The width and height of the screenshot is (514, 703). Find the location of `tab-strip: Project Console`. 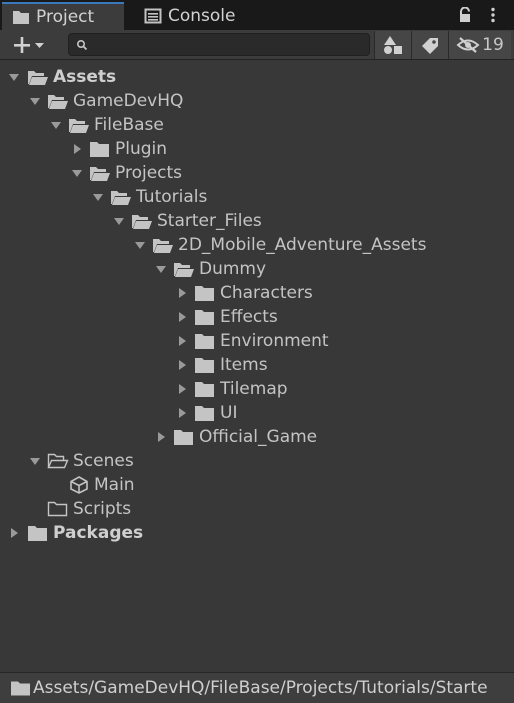

tab-strip: Project Console is located at coordinates (257, 15).